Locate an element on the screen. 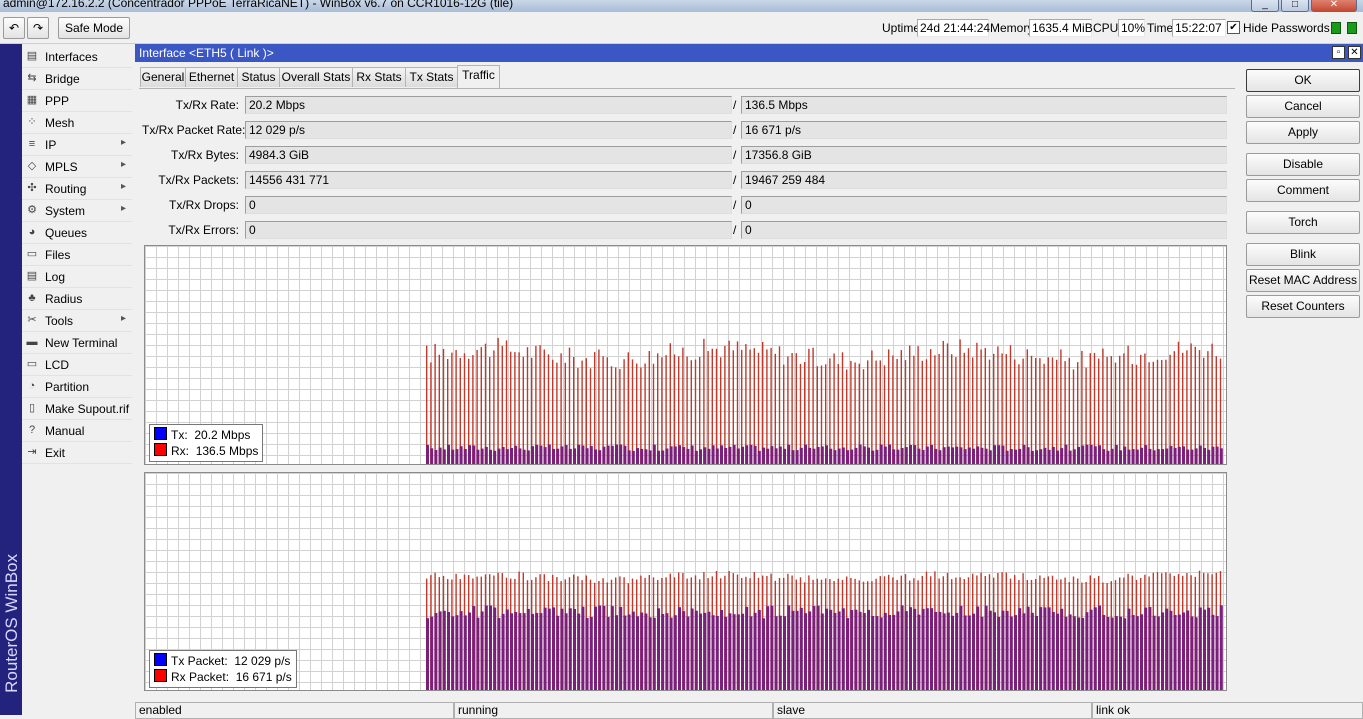 This screenshot has height=719, width=1363. tab-ethernet: Ethernet is located at coordinates (211, 77).